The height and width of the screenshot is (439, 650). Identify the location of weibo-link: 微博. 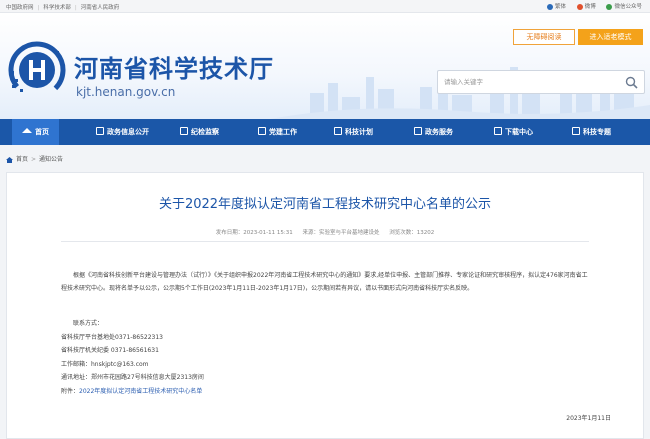
(586, 6).